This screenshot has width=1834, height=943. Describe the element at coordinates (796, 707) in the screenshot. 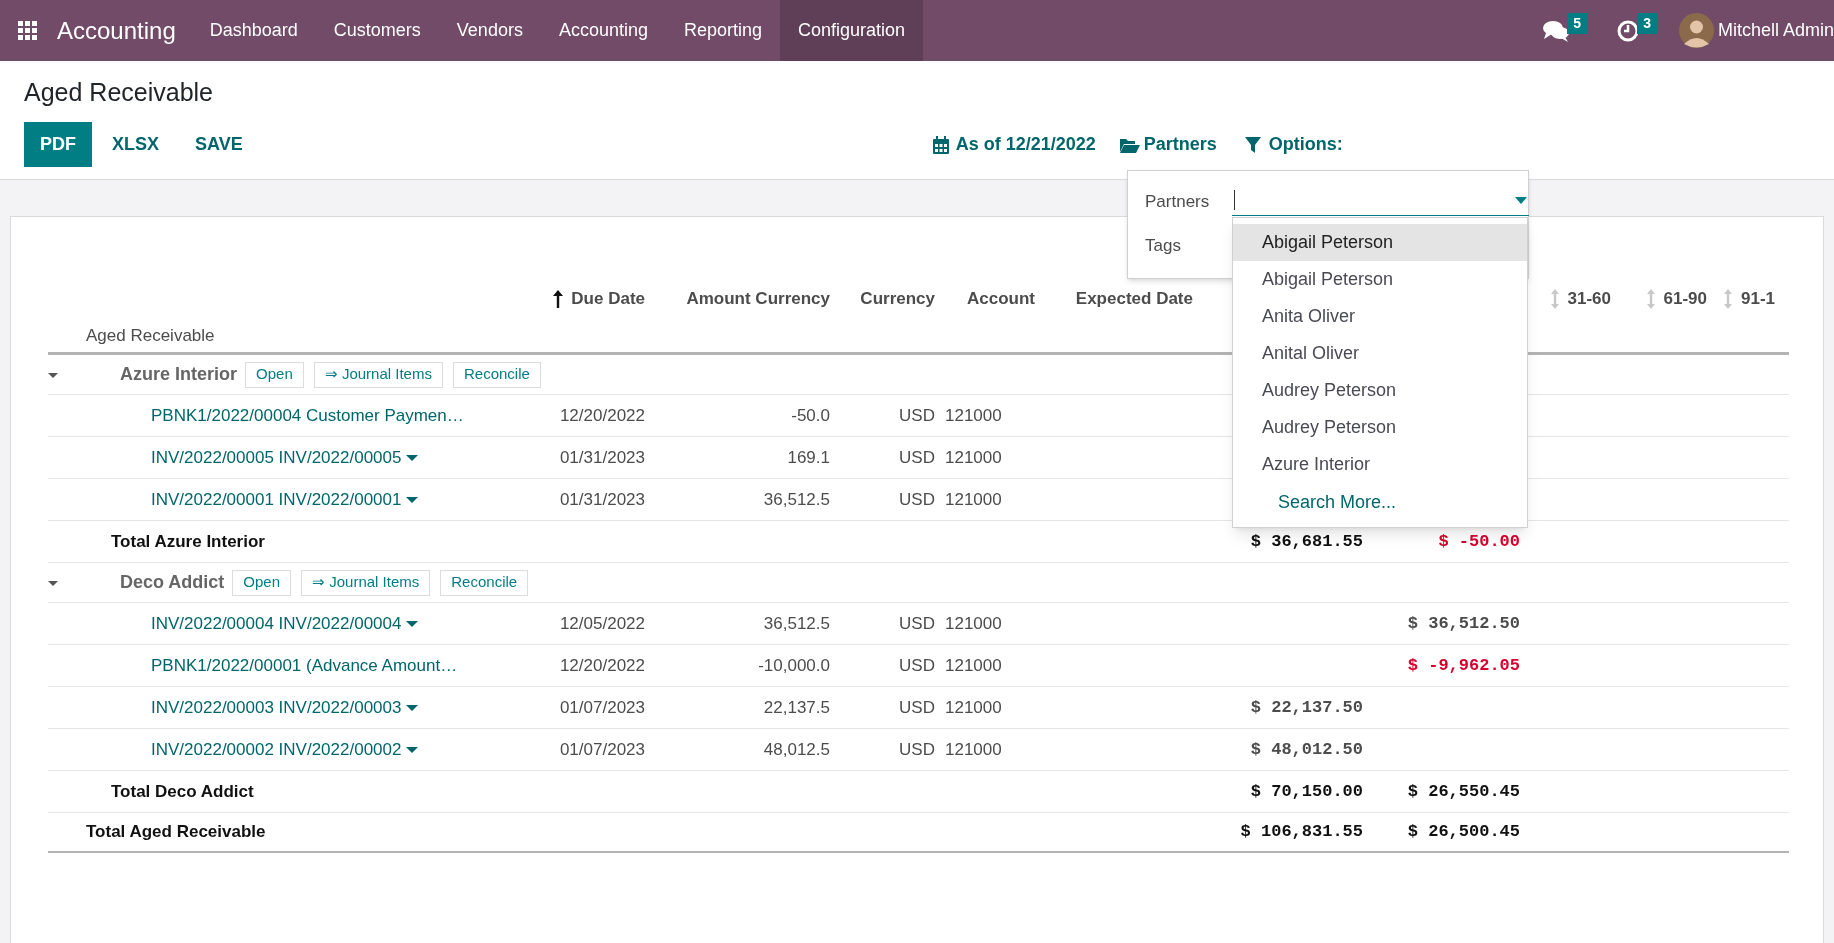

I see `table-cell-text: 22,137.5` at that location.